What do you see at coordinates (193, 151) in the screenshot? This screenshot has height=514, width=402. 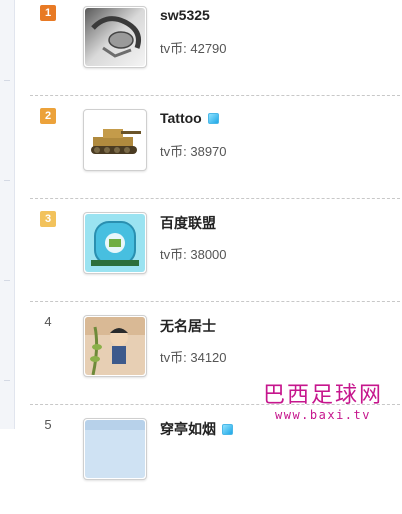 I see `coin-balance: tv币: 38970` at bounding box center [193, 151].